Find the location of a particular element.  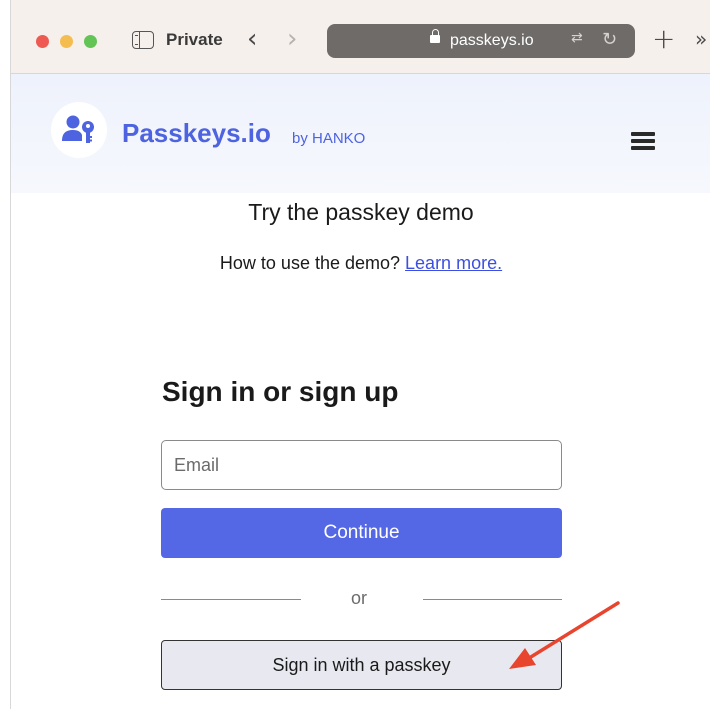

user-key-icon is located at coordinates (78, 129).